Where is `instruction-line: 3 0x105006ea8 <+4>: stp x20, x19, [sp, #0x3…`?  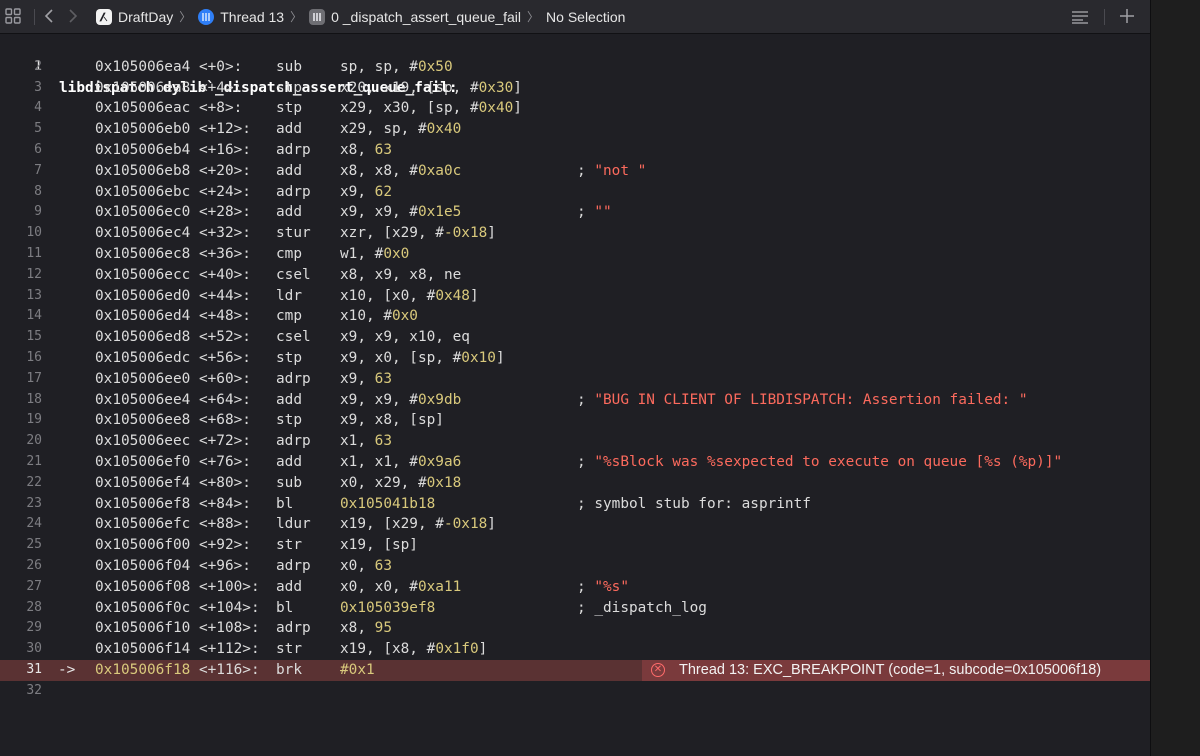
instruction-line: 3 0x105006ea8 <+4>: stp x20, x19, [sp, #0x3… is located at coordinates (575, 88).